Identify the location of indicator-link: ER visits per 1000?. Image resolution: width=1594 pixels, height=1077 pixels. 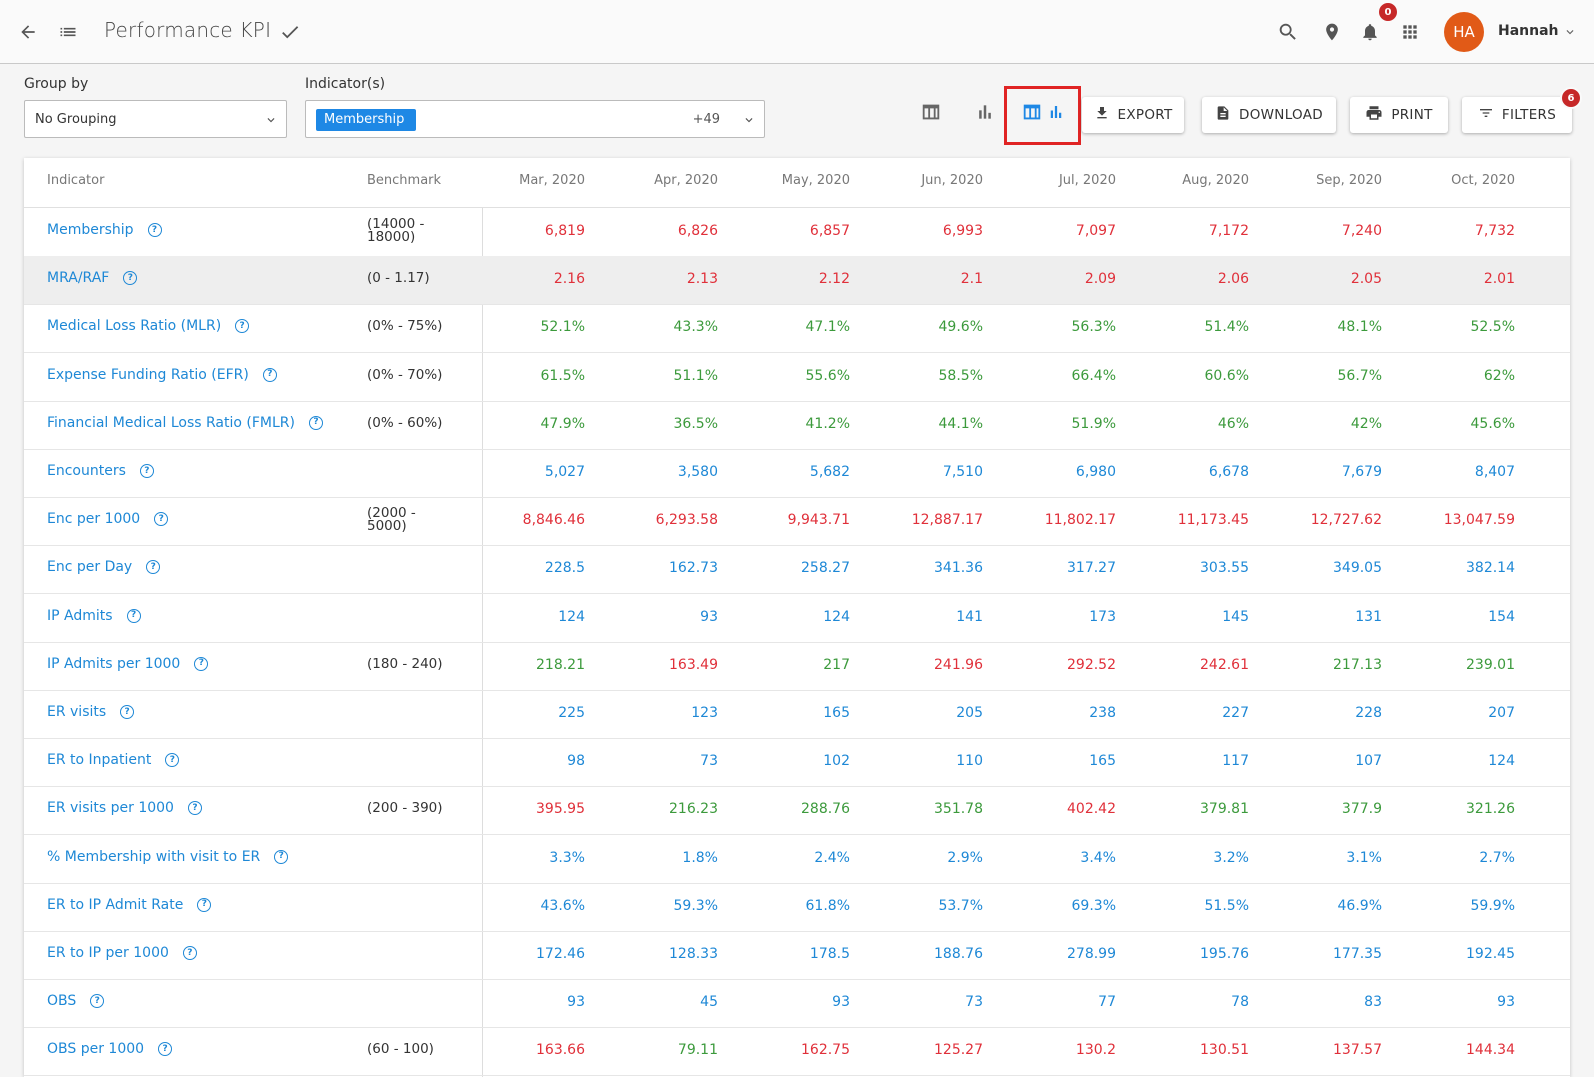
(124, 808).